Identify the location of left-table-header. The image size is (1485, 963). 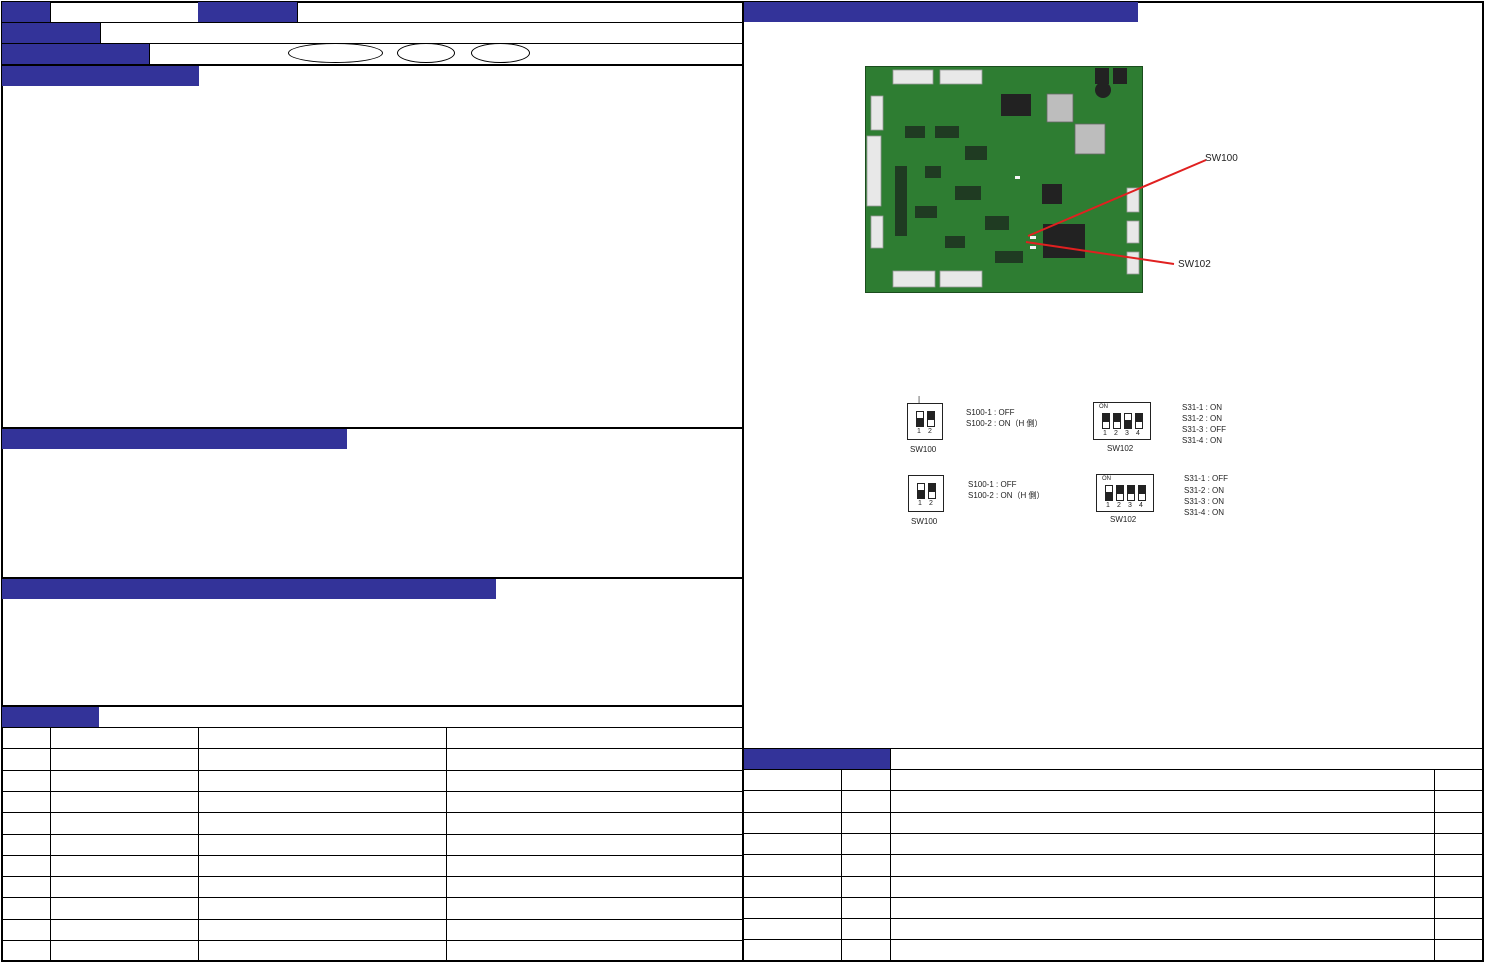
(50, 717).